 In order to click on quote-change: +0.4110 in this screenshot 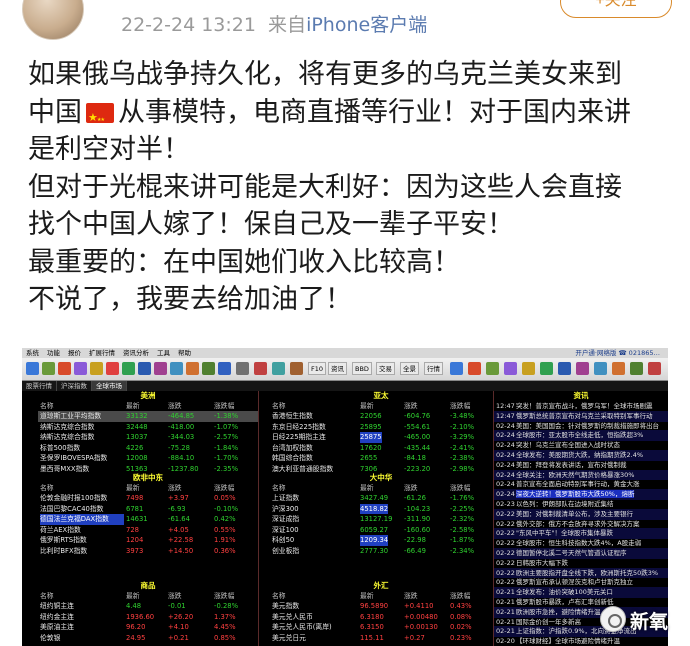, I will do `click(419, 606)`.